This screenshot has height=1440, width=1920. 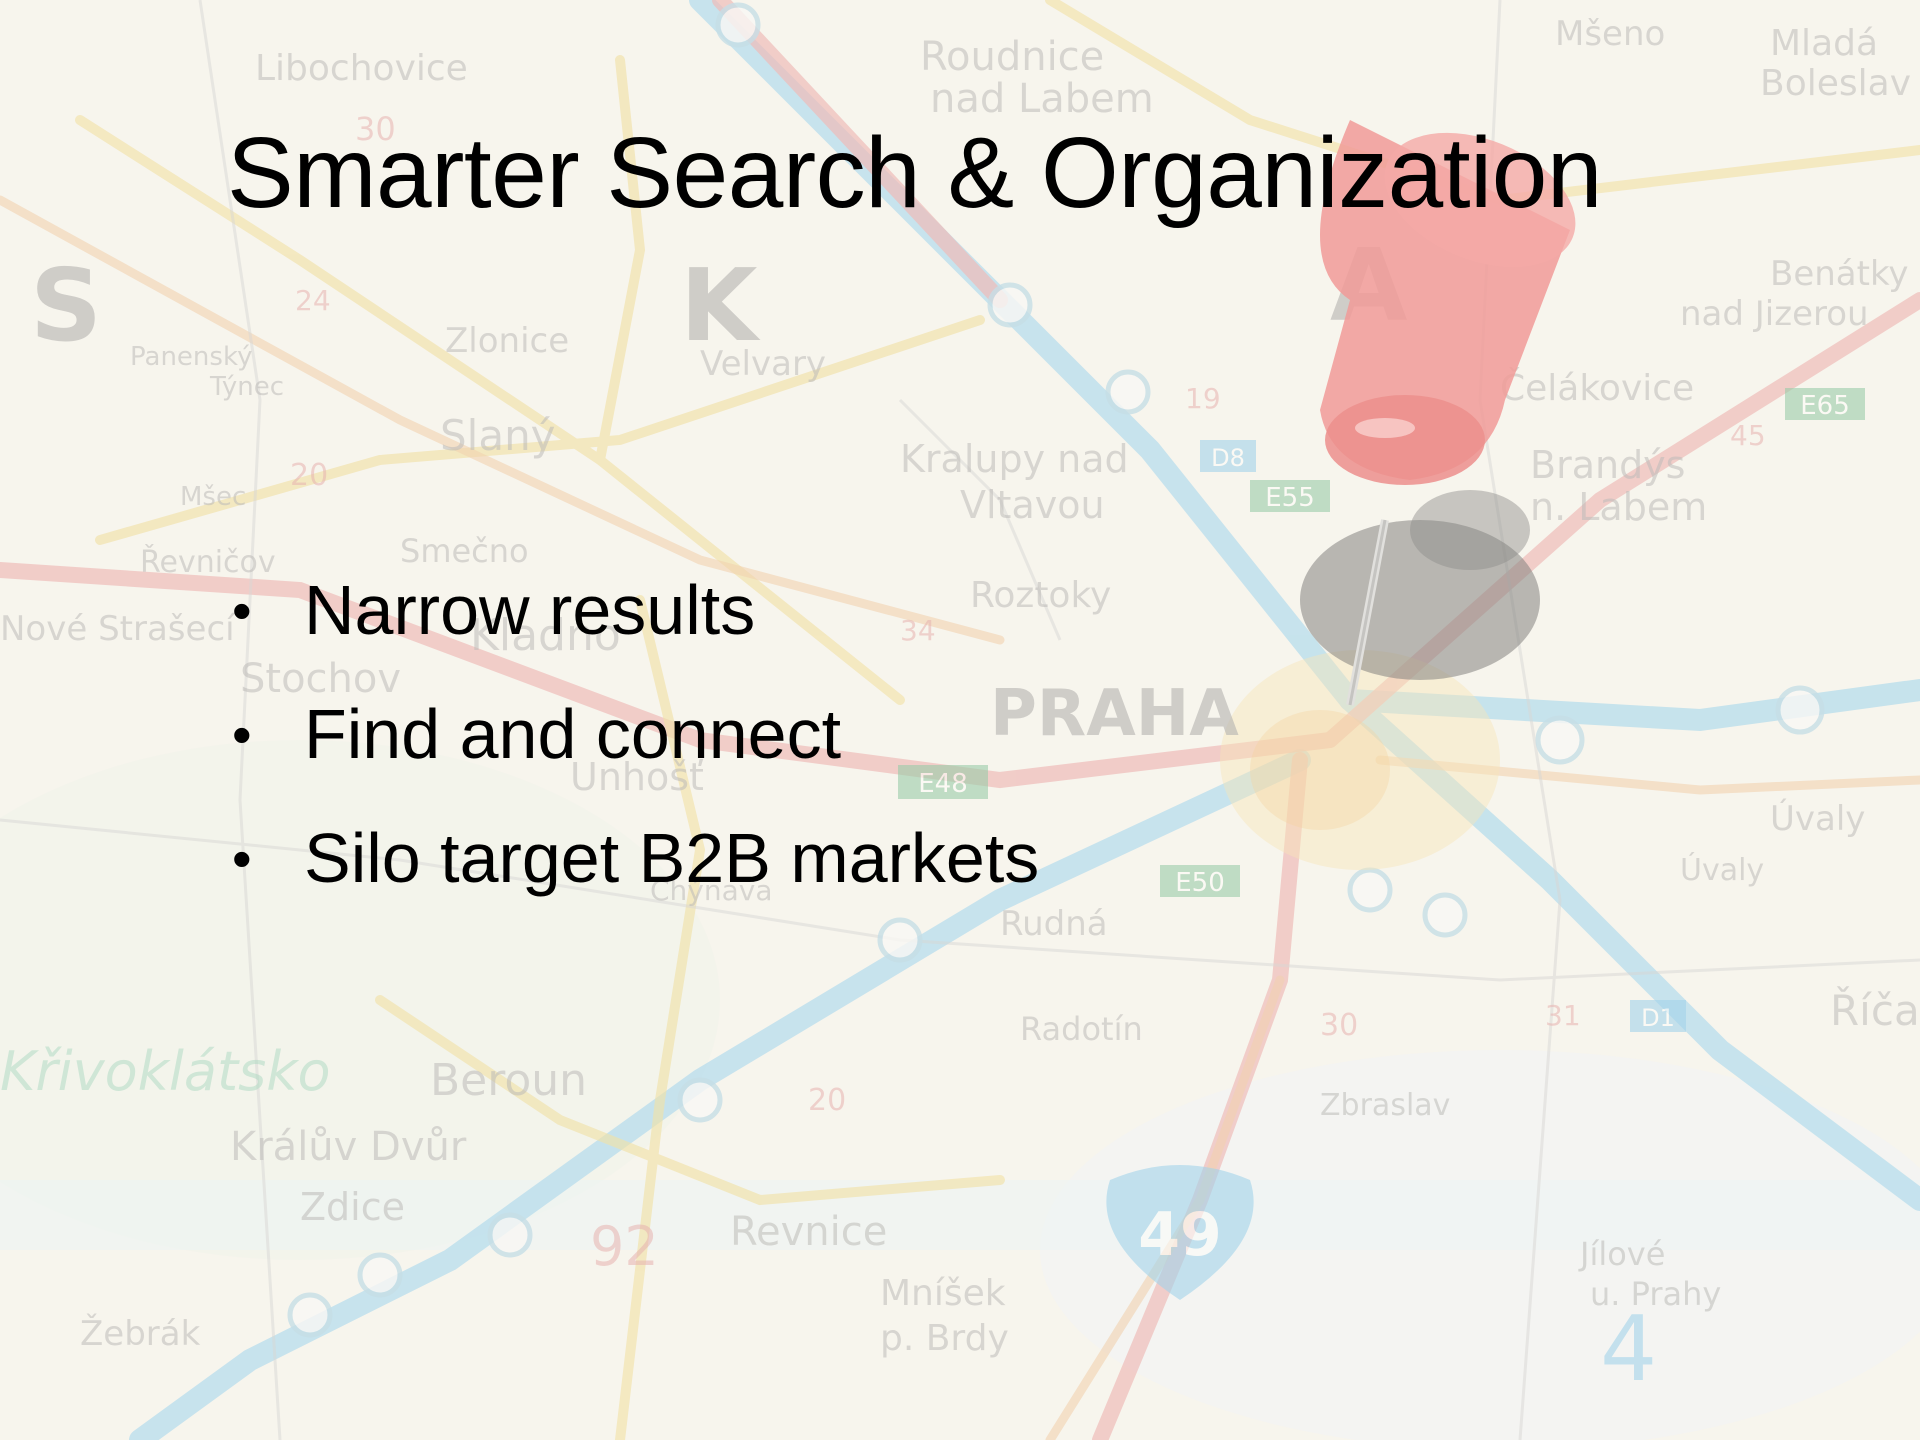 I want to click on slide-title: Smarter Search & Organization, so click(x=915, y=173).